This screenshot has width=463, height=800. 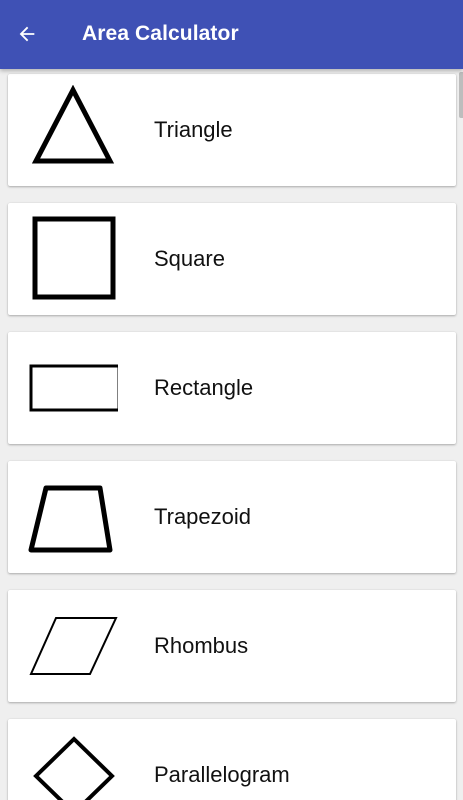 What do you see at coordinates (160, 33) in the screenshot?
I see `page-title: Area Calculator` at bounding box center [160, 33].